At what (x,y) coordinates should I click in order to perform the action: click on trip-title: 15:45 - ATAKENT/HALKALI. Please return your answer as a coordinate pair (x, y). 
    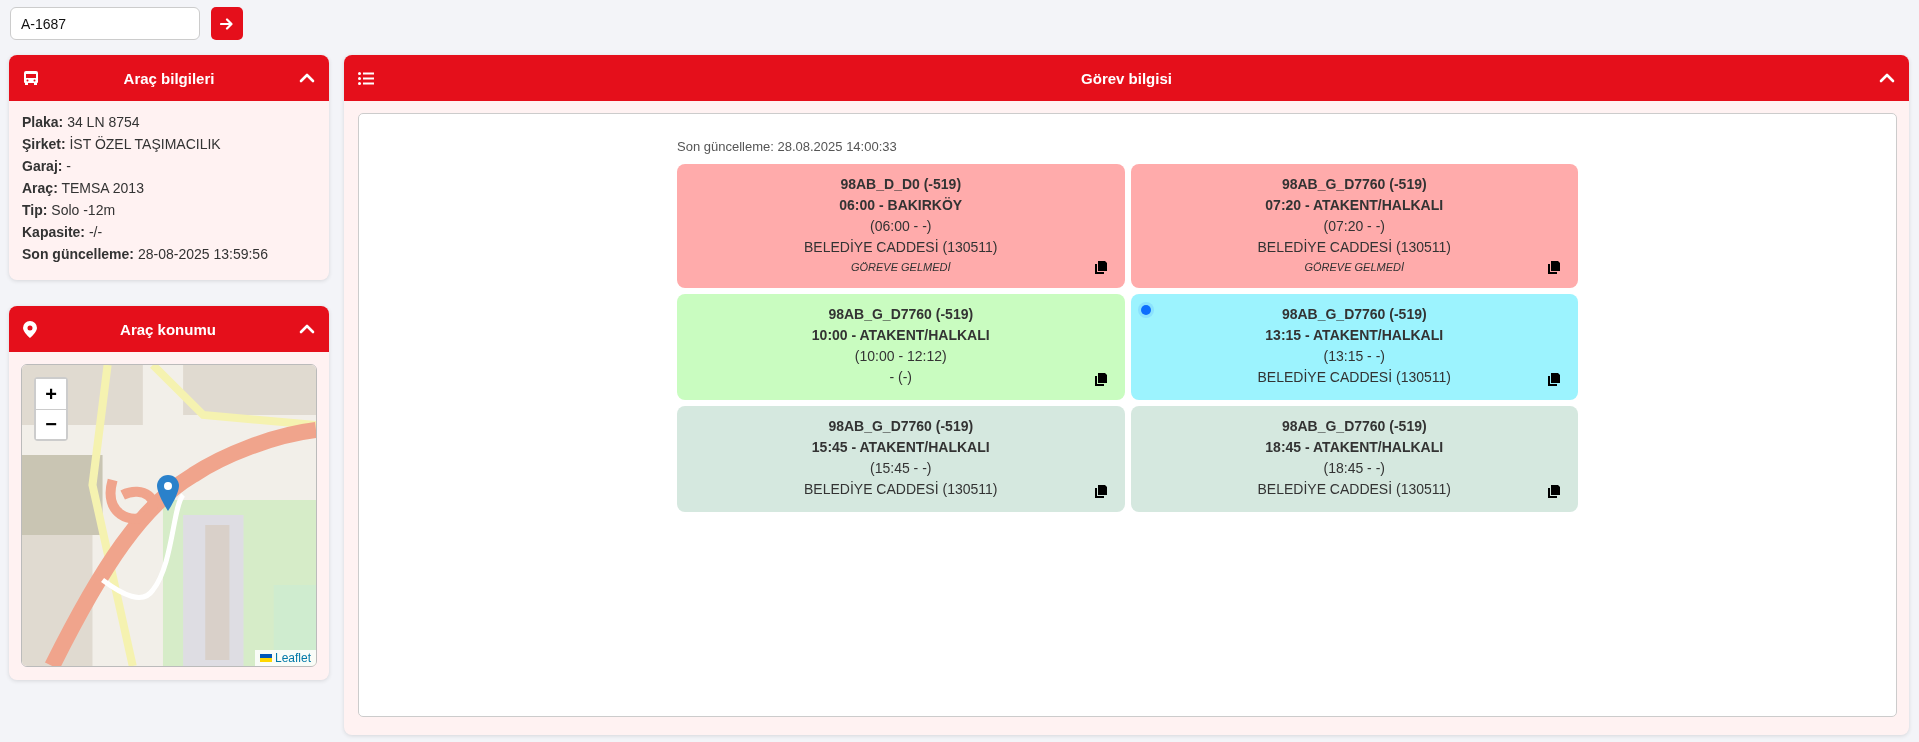
    Looking at the image, I should click on (900, 447).